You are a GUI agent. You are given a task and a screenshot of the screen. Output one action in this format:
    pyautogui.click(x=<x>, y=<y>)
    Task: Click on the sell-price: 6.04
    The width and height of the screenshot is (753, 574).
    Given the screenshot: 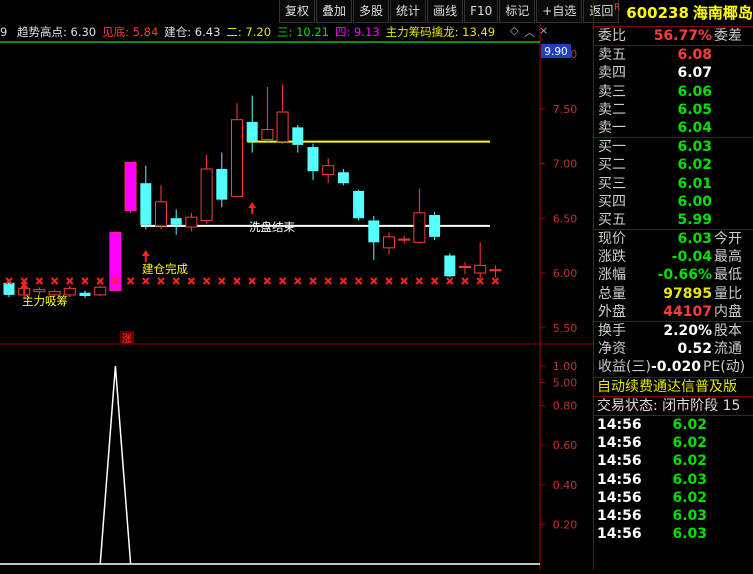 What is the action you would take?
    pyautogui.click(x=694, y=127)
    